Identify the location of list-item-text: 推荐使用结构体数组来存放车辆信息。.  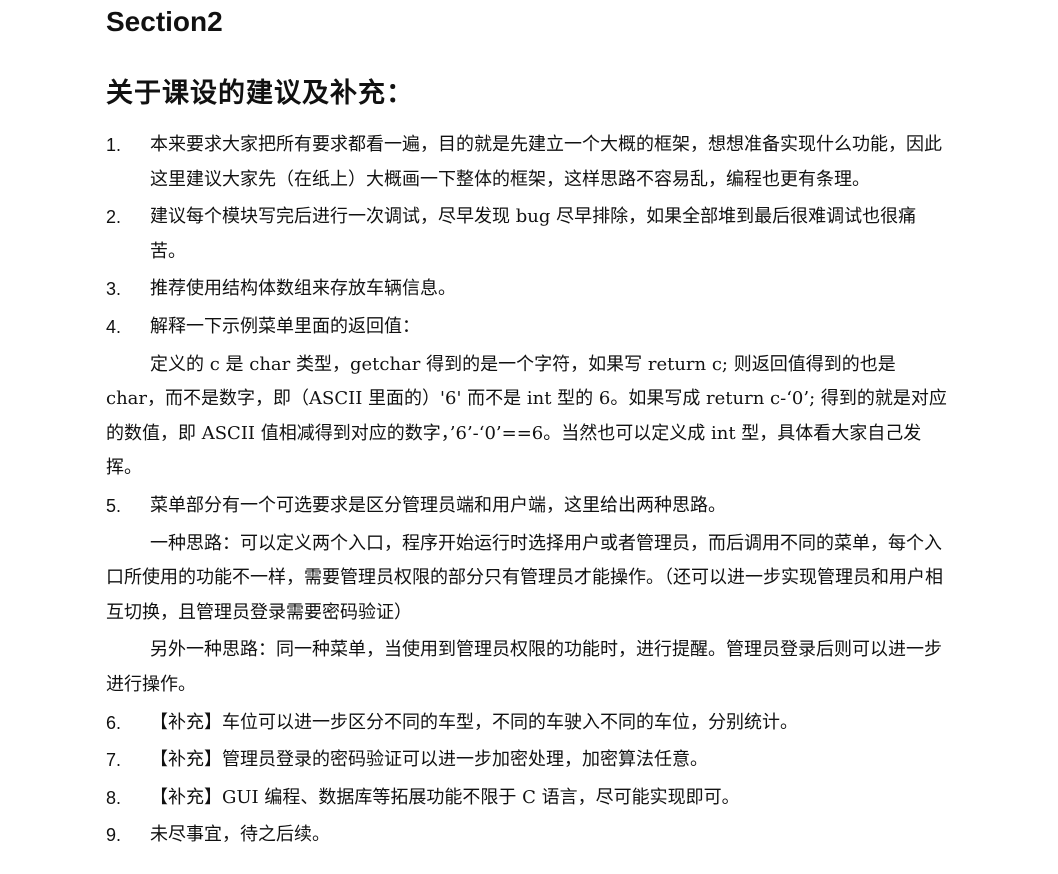
(303, 289).